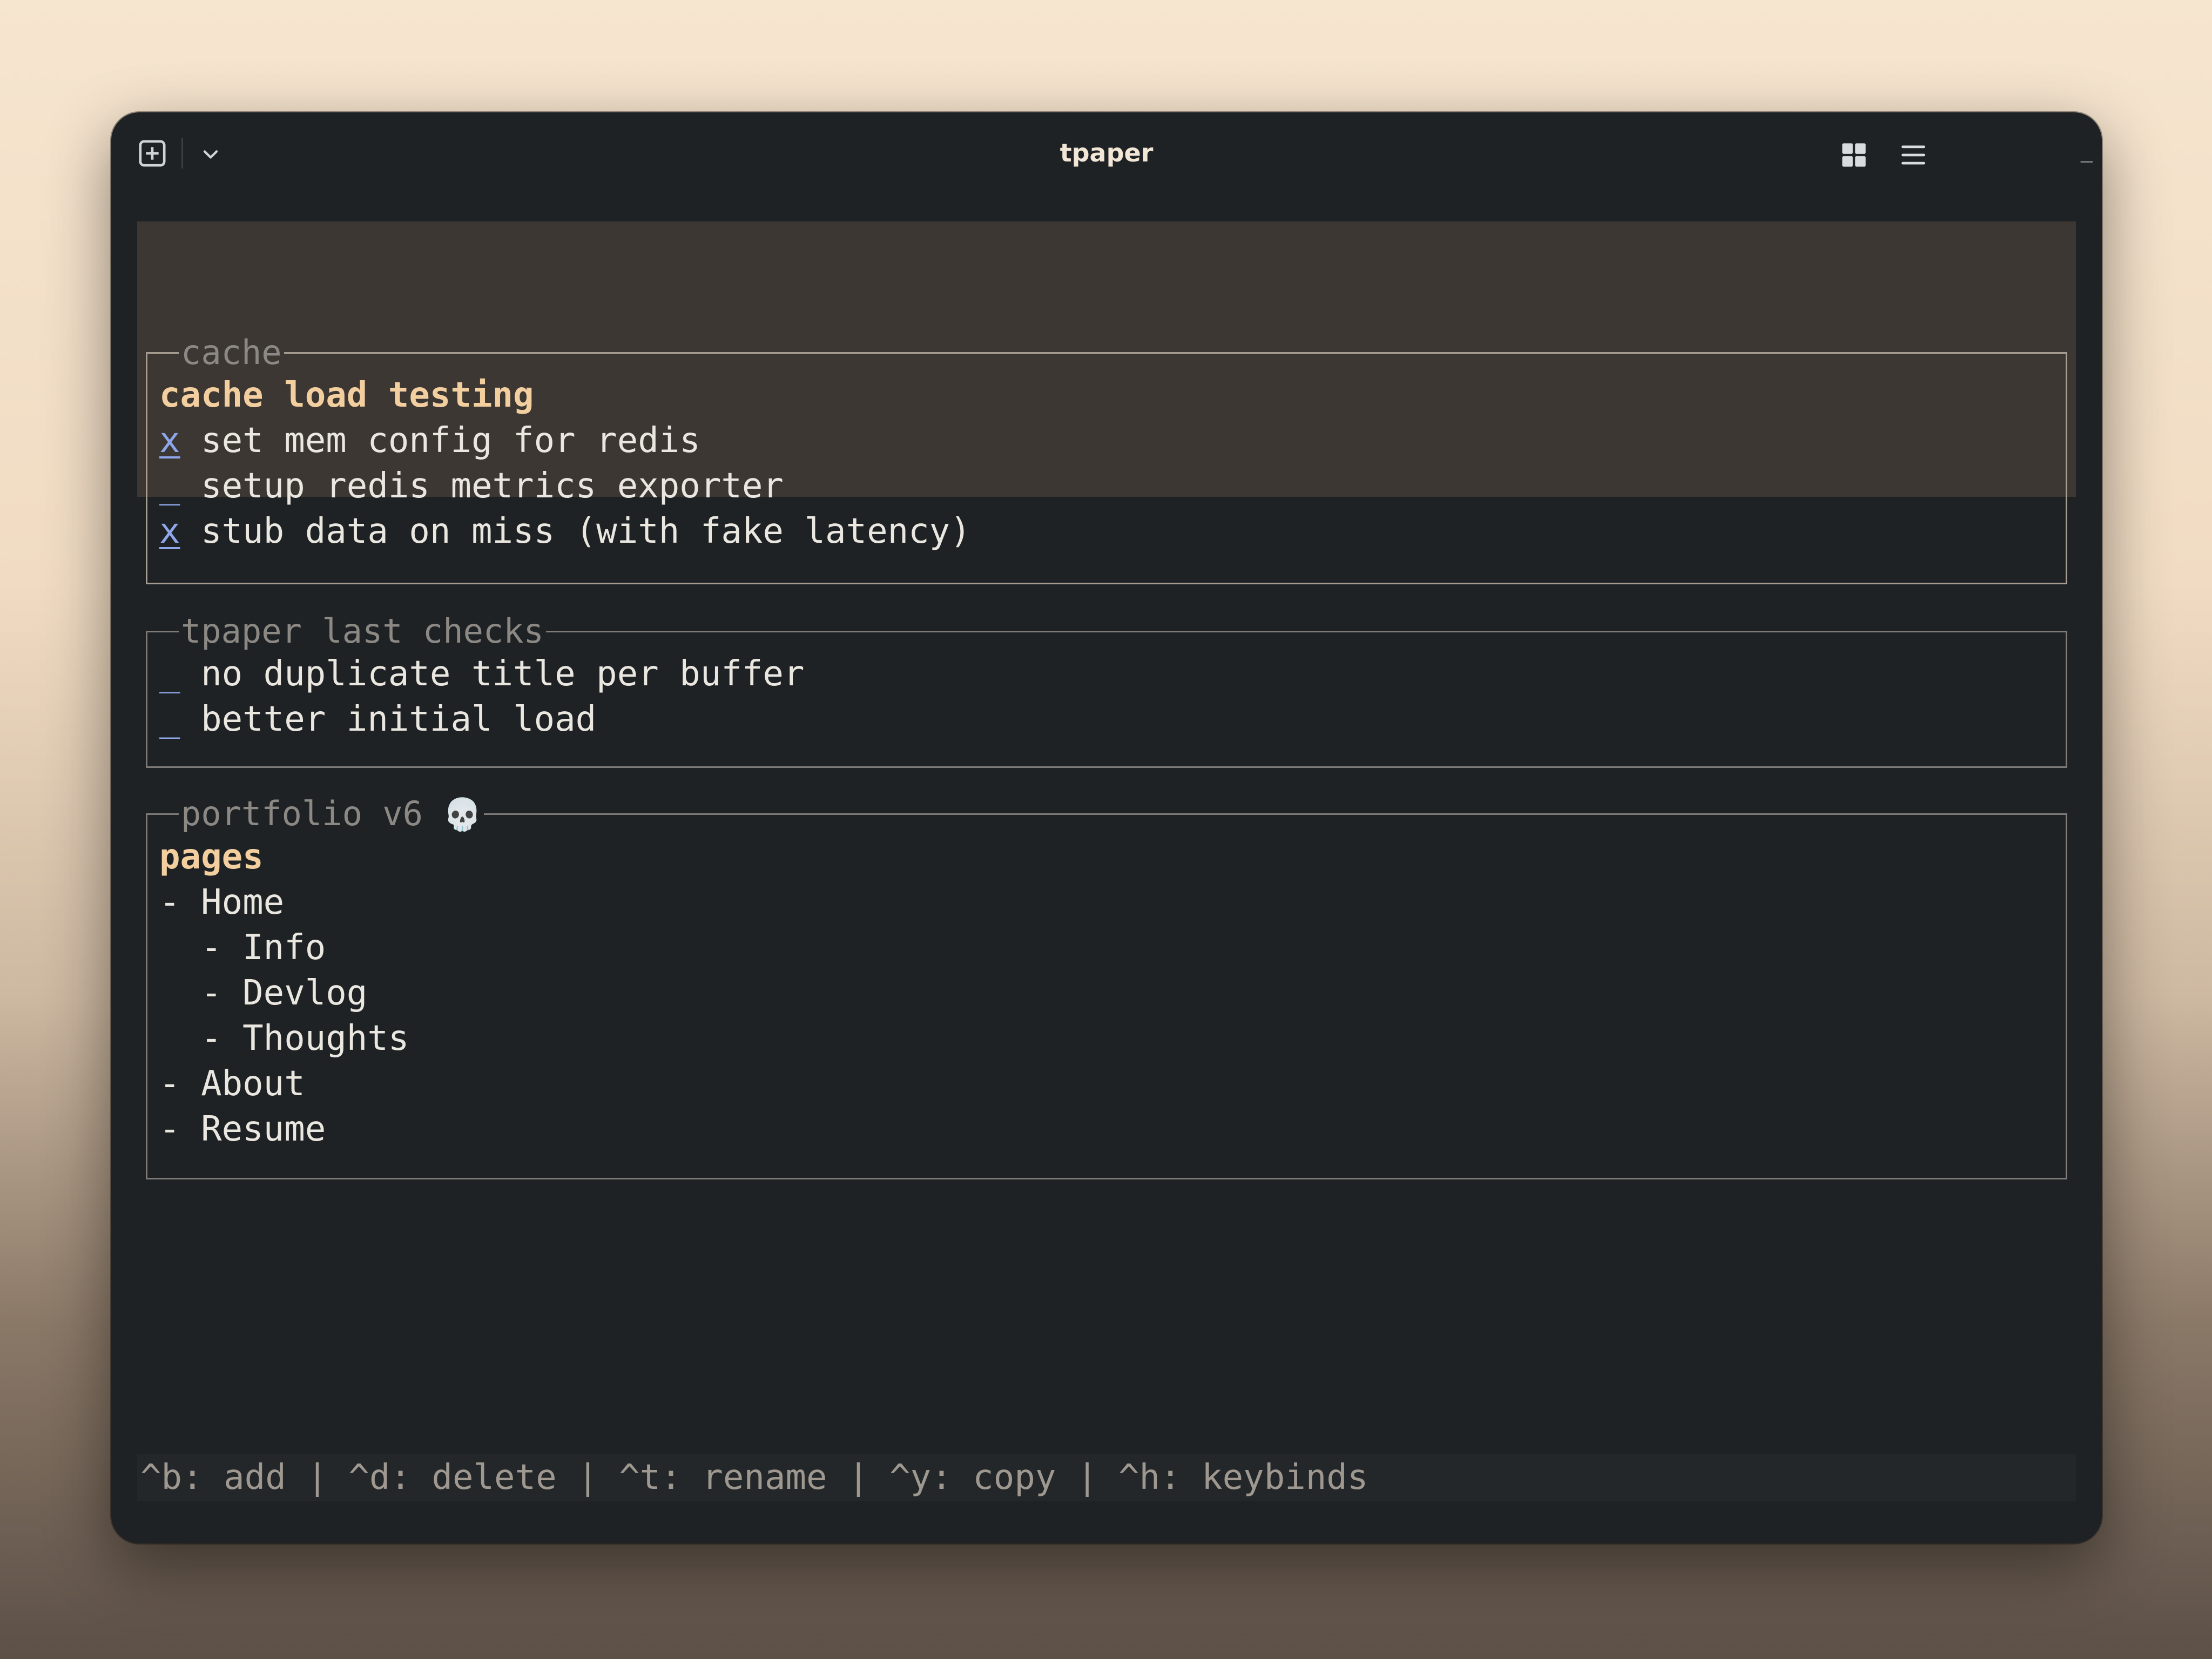  What do you see at coordinates (1106, 719) in the screenshot?
I see `todo-item: _ better initial load` at bounding box center [1106, 719].